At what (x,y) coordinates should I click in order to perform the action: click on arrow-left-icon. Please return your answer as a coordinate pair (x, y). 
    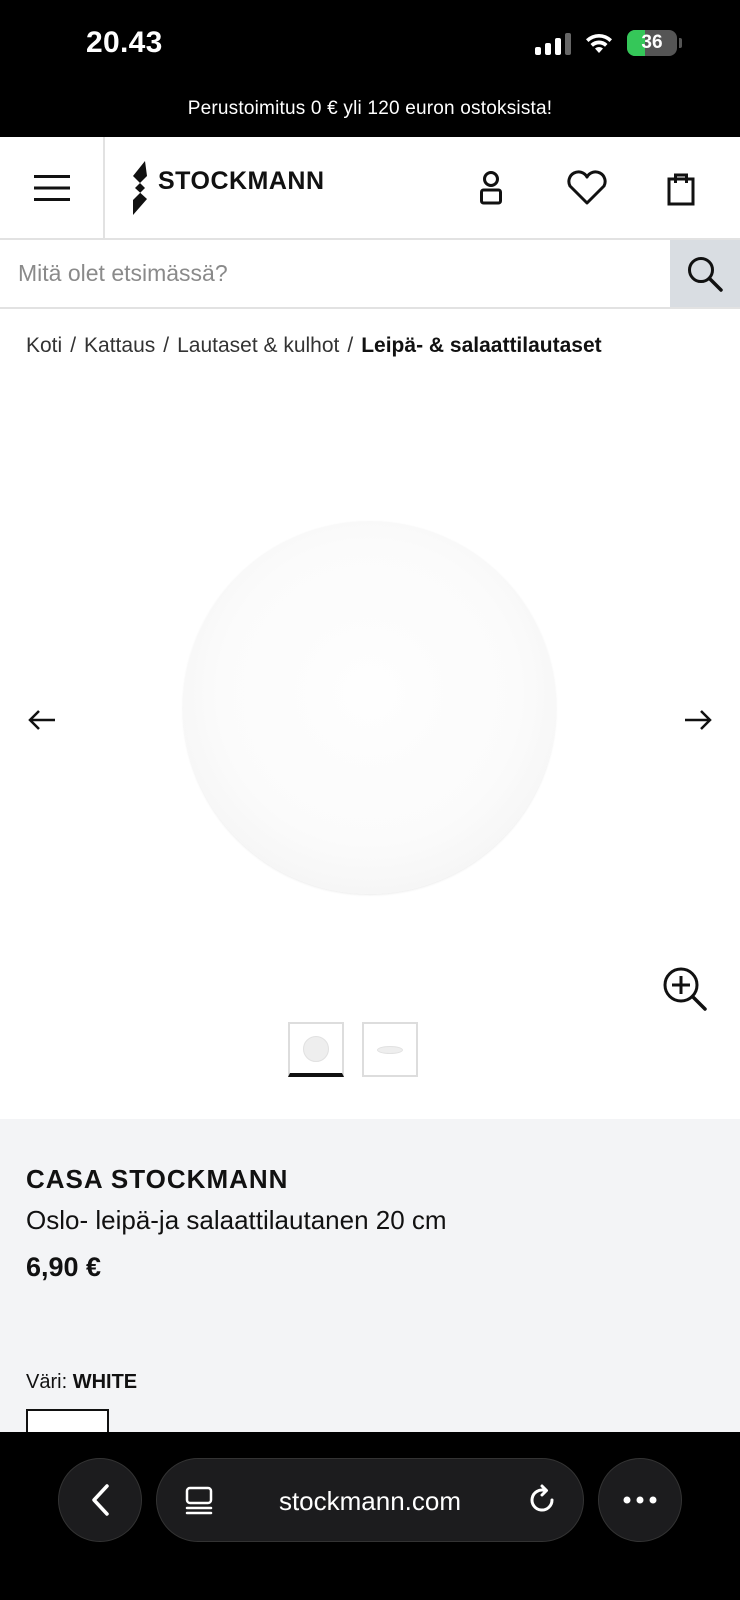
    Looking at the image, I should click on (41, 720).